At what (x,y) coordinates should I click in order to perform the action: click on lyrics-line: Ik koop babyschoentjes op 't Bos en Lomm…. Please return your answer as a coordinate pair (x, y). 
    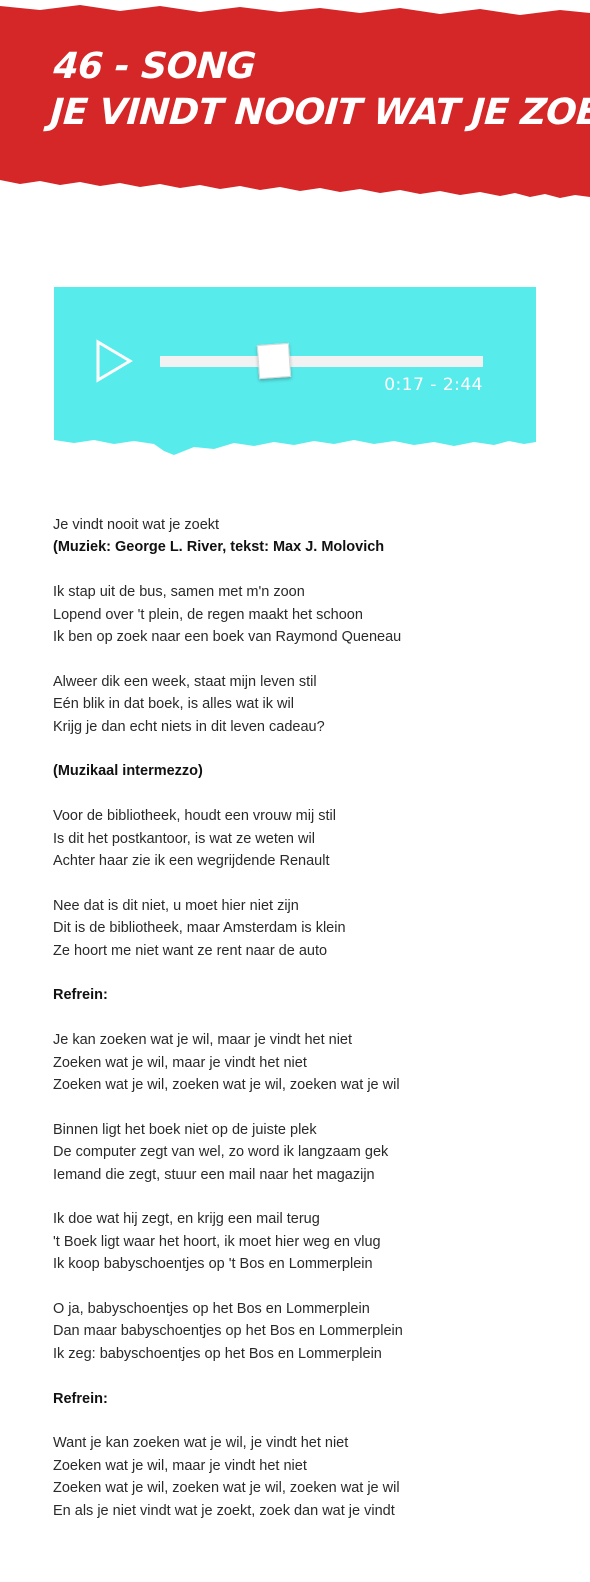
    Looking at the image, I should click on (213, 1264).